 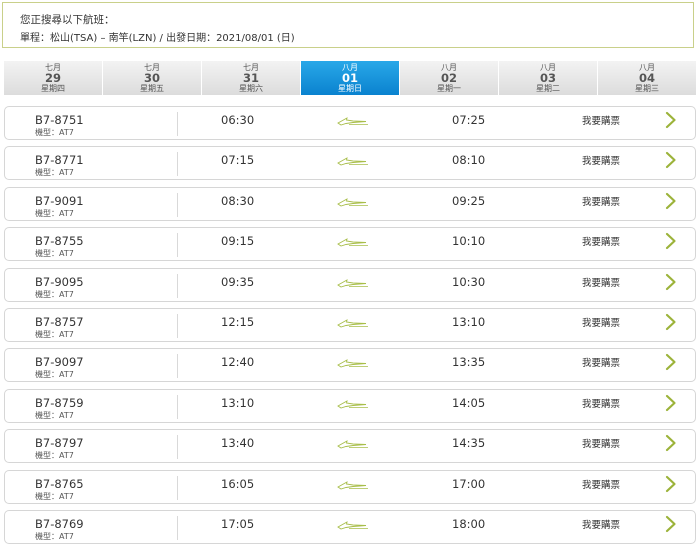 I want to click on flight-row: B7-8769 機型：AT7 17:05 18:00 我要購票, so click(x=350, y=526).